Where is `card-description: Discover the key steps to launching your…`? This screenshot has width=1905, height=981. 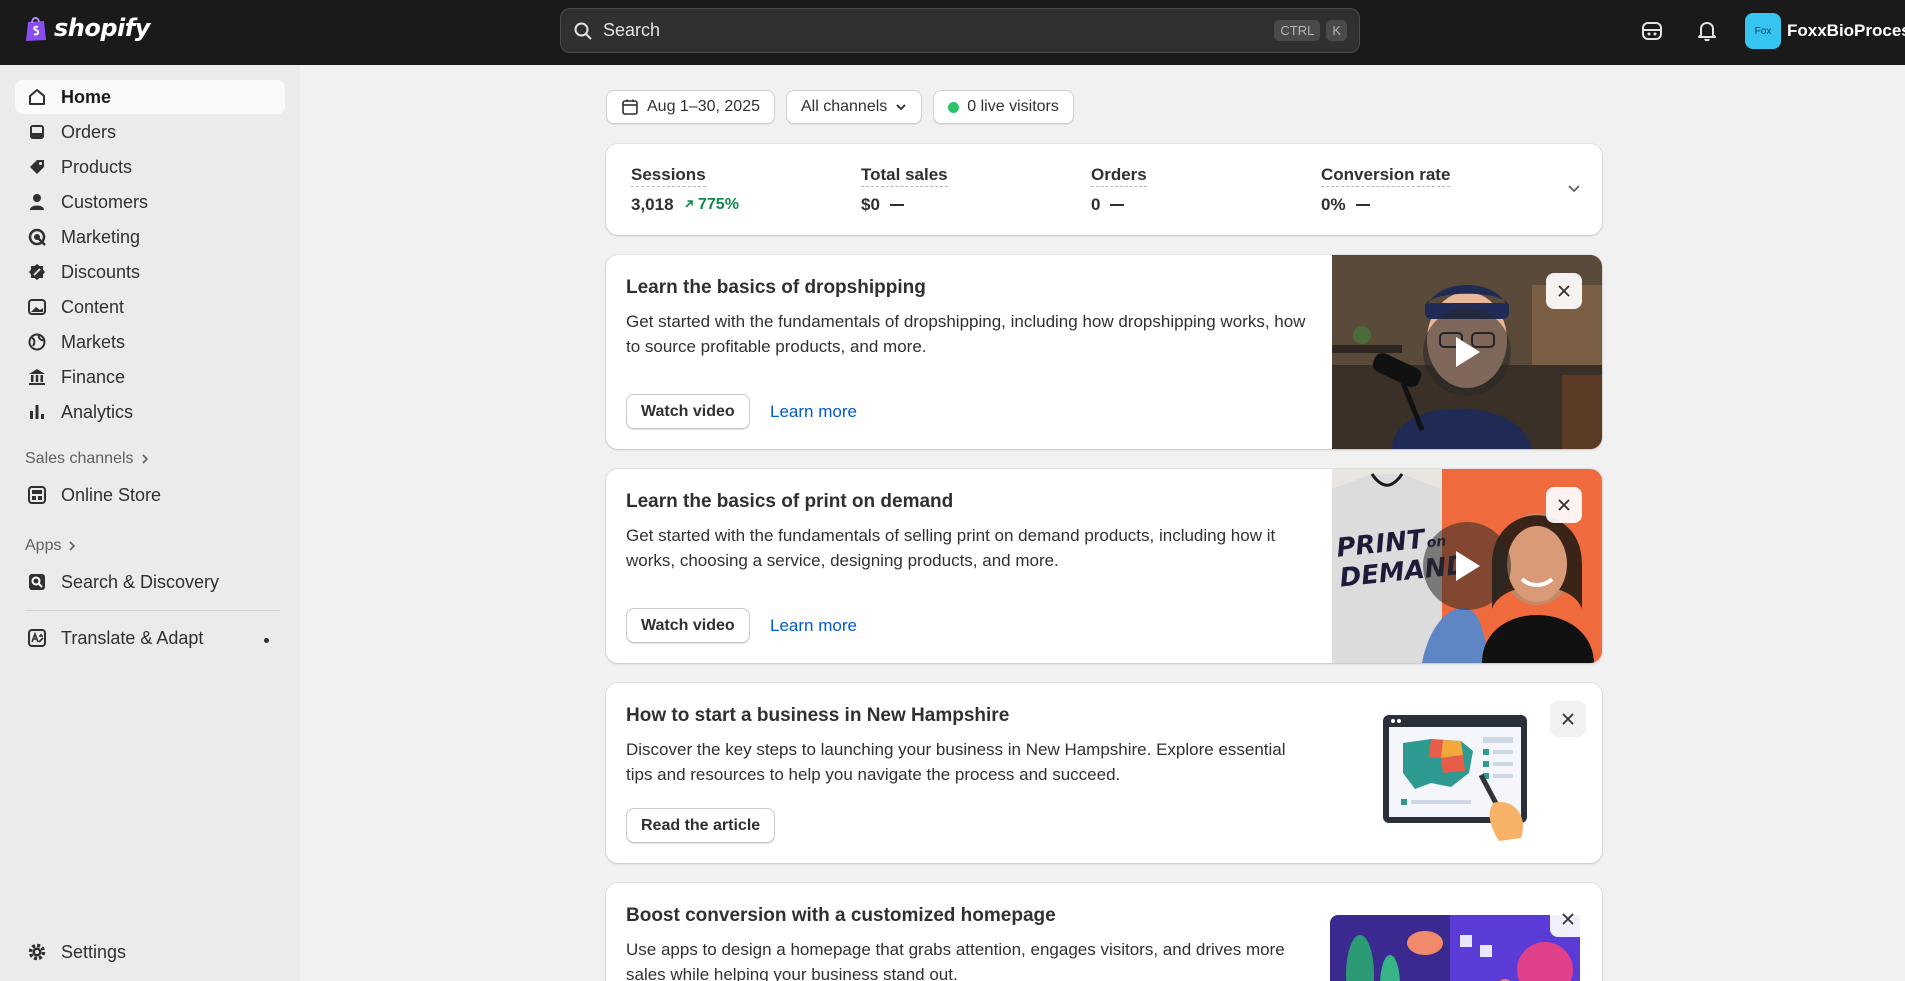 card-description: Discover the key steps to launching your… is located at coordinates (956, 762).